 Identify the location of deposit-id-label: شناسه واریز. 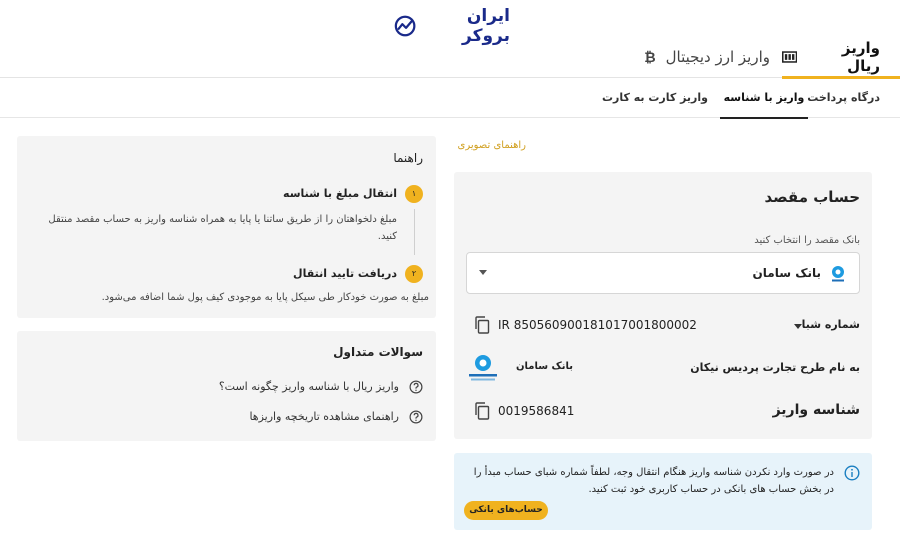
(816, 410).